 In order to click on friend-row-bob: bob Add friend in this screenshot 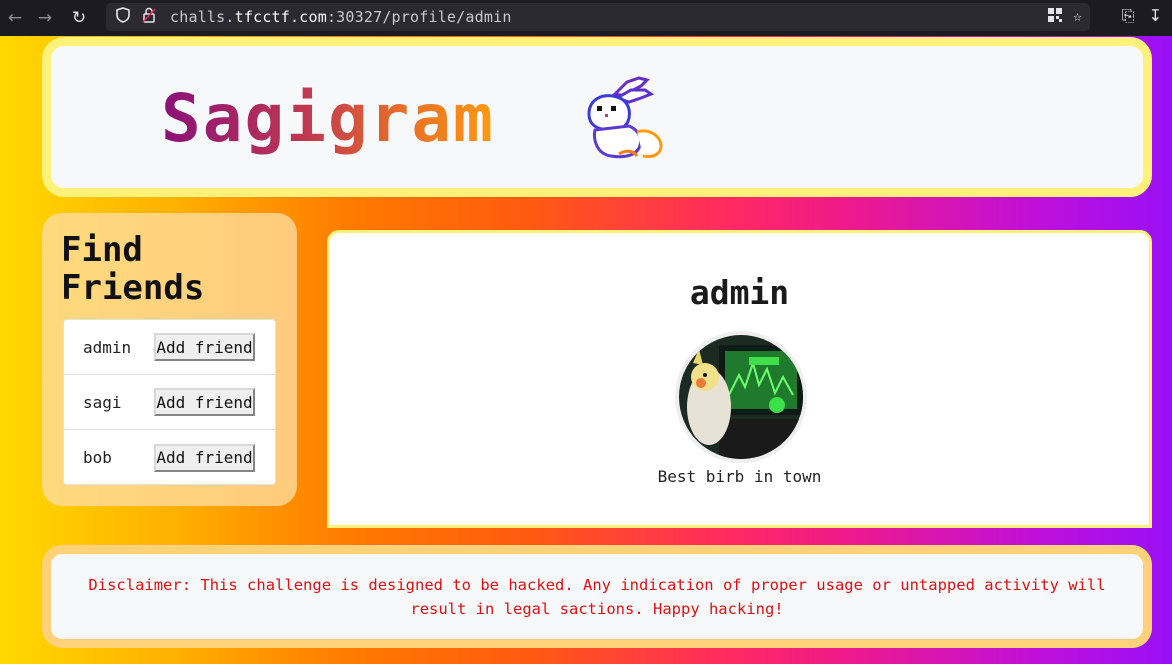, I will do `click(169, 457)`.